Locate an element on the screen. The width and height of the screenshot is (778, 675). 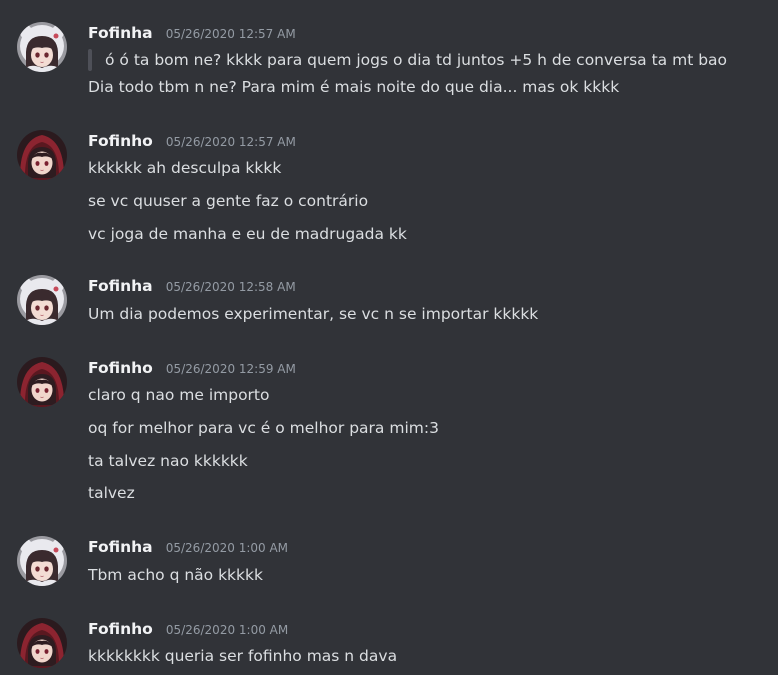
message-text: talvez is located at coordinates (111, 493).